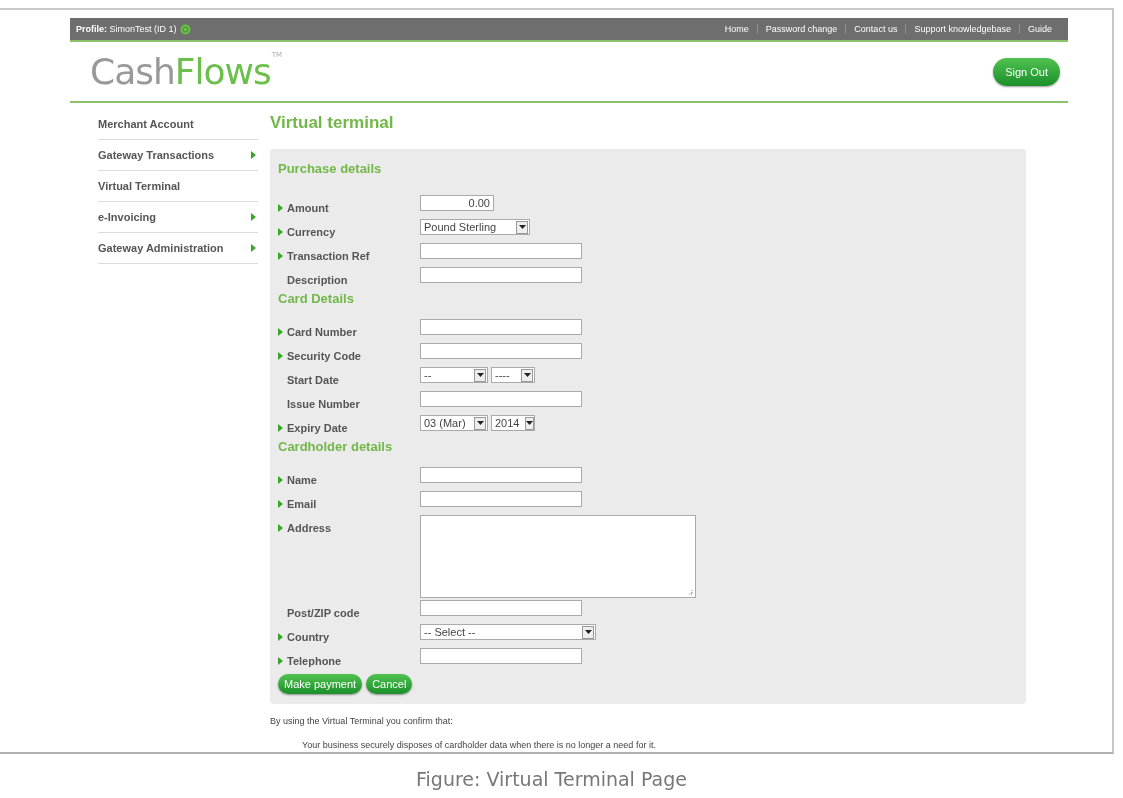 This screenshot has height=798, width=1123. Describe the element at coordinates (513, 423) in the screenshot. I see `dropdown: 2014` at that location.